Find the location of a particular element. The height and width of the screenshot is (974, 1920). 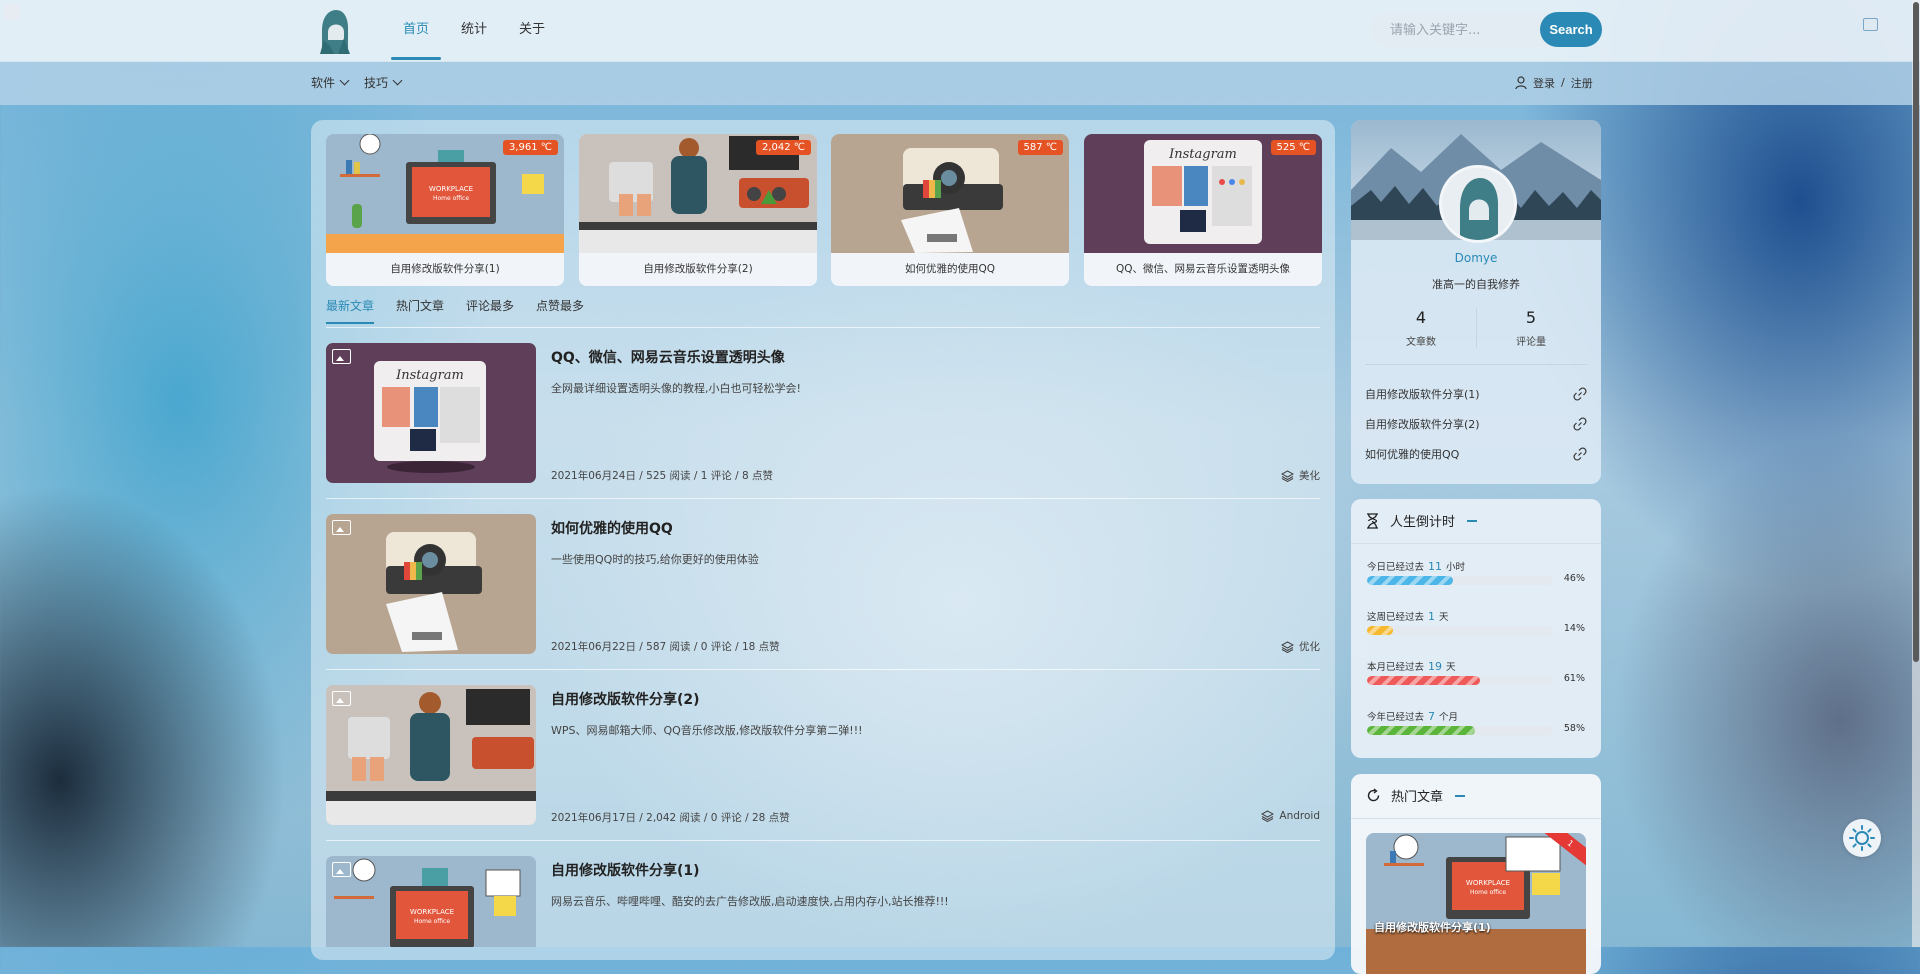

countdown-number: 1 is located at coordinates (1432, 616).